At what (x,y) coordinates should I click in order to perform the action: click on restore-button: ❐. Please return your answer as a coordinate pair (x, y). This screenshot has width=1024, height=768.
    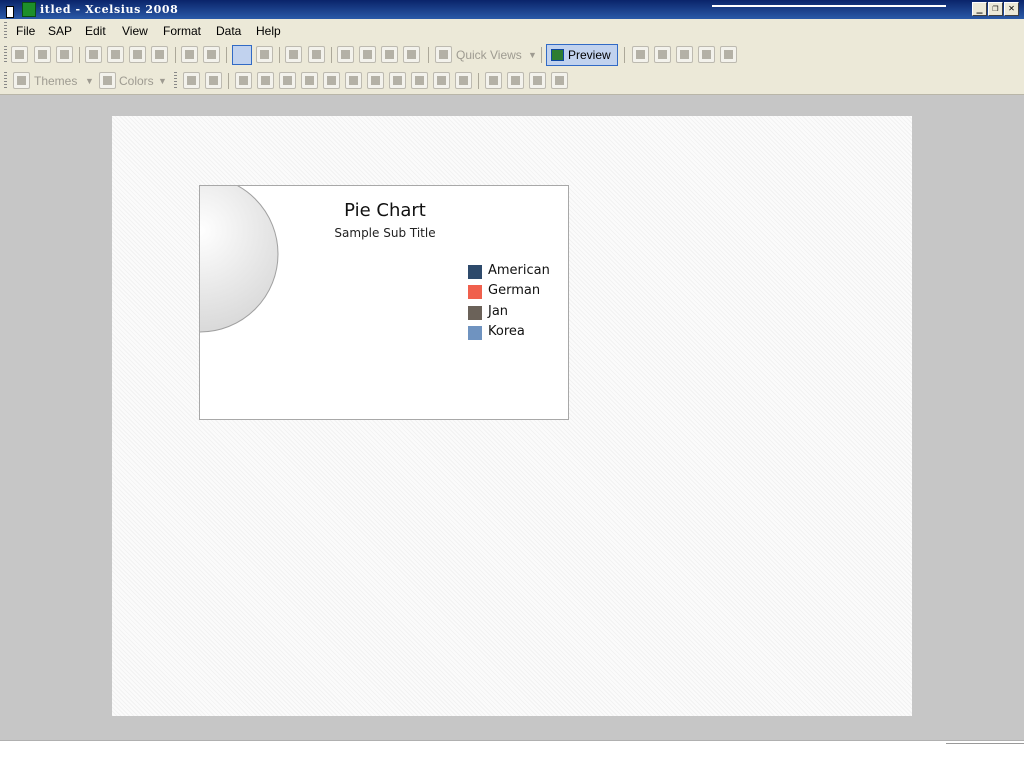
    Looking at the image, I should click on (995, 9).